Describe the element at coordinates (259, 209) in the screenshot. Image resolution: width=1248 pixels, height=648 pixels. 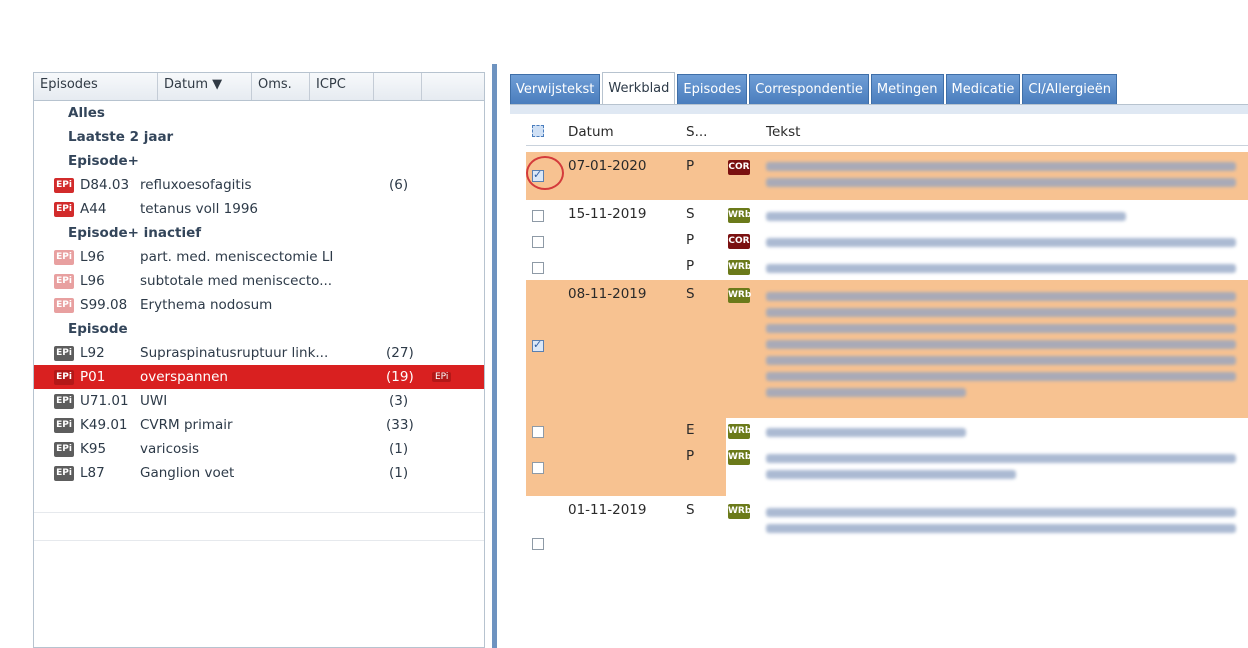
I see `episode-row: EPi A44 tetanus voll 1996` at that location.